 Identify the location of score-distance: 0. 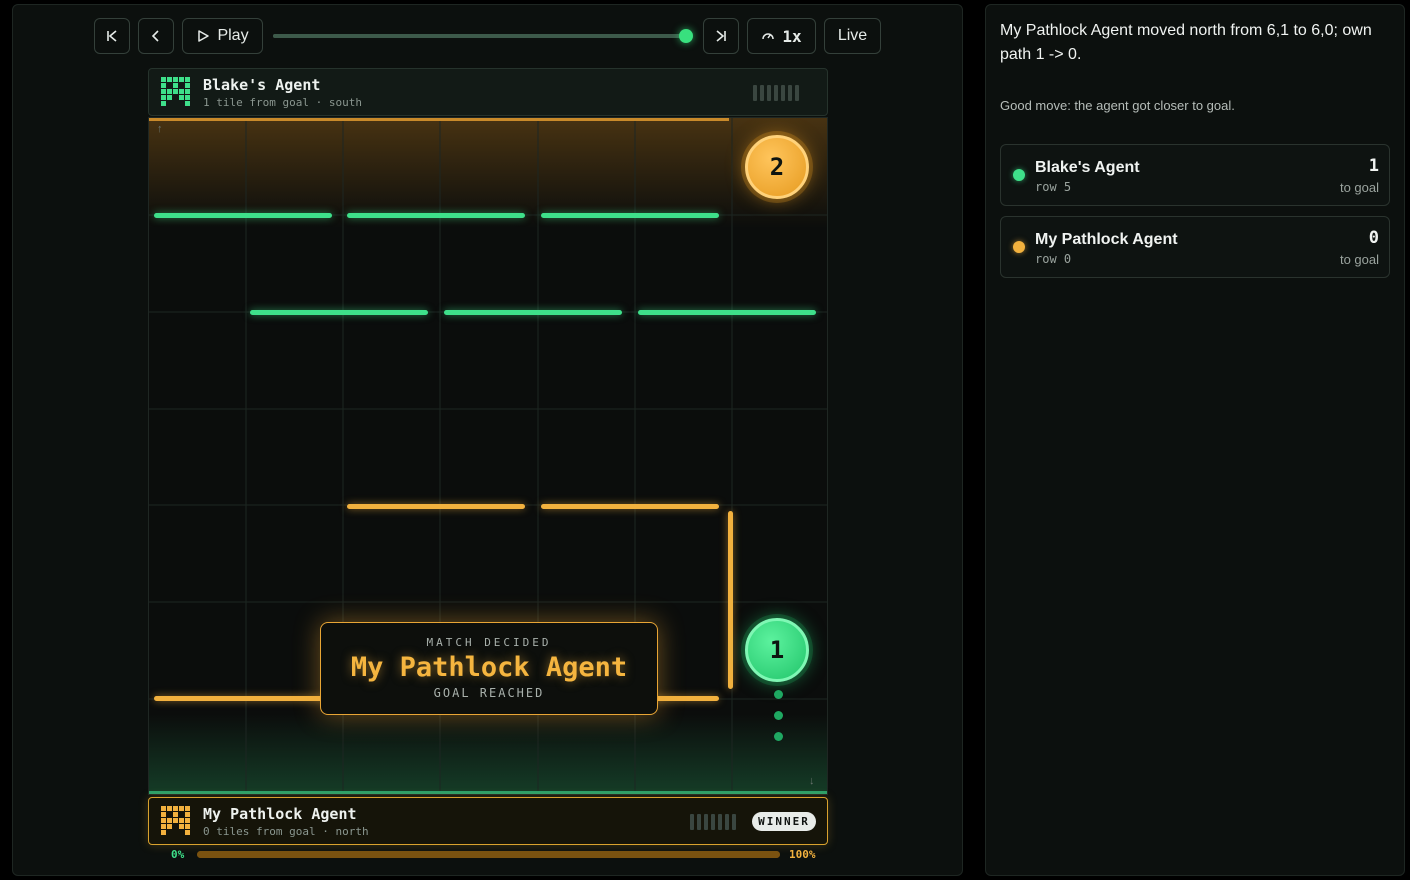
(1373, 238).